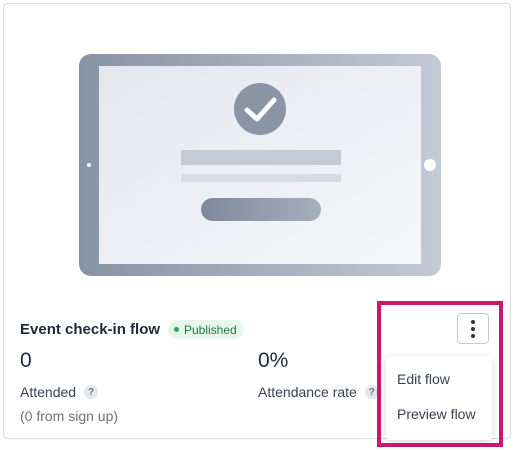 This screenshot has height=450, width=517. Describe the element at coordinates (48, 392) in the screenshot. I see `attended-label: Attended` at that location.